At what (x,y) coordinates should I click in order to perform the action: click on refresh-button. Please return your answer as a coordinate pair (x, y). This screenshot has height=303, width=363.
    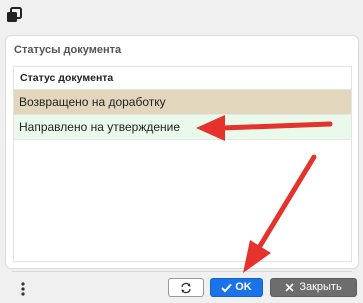
    Looking at the image, I should click on (186, 287).